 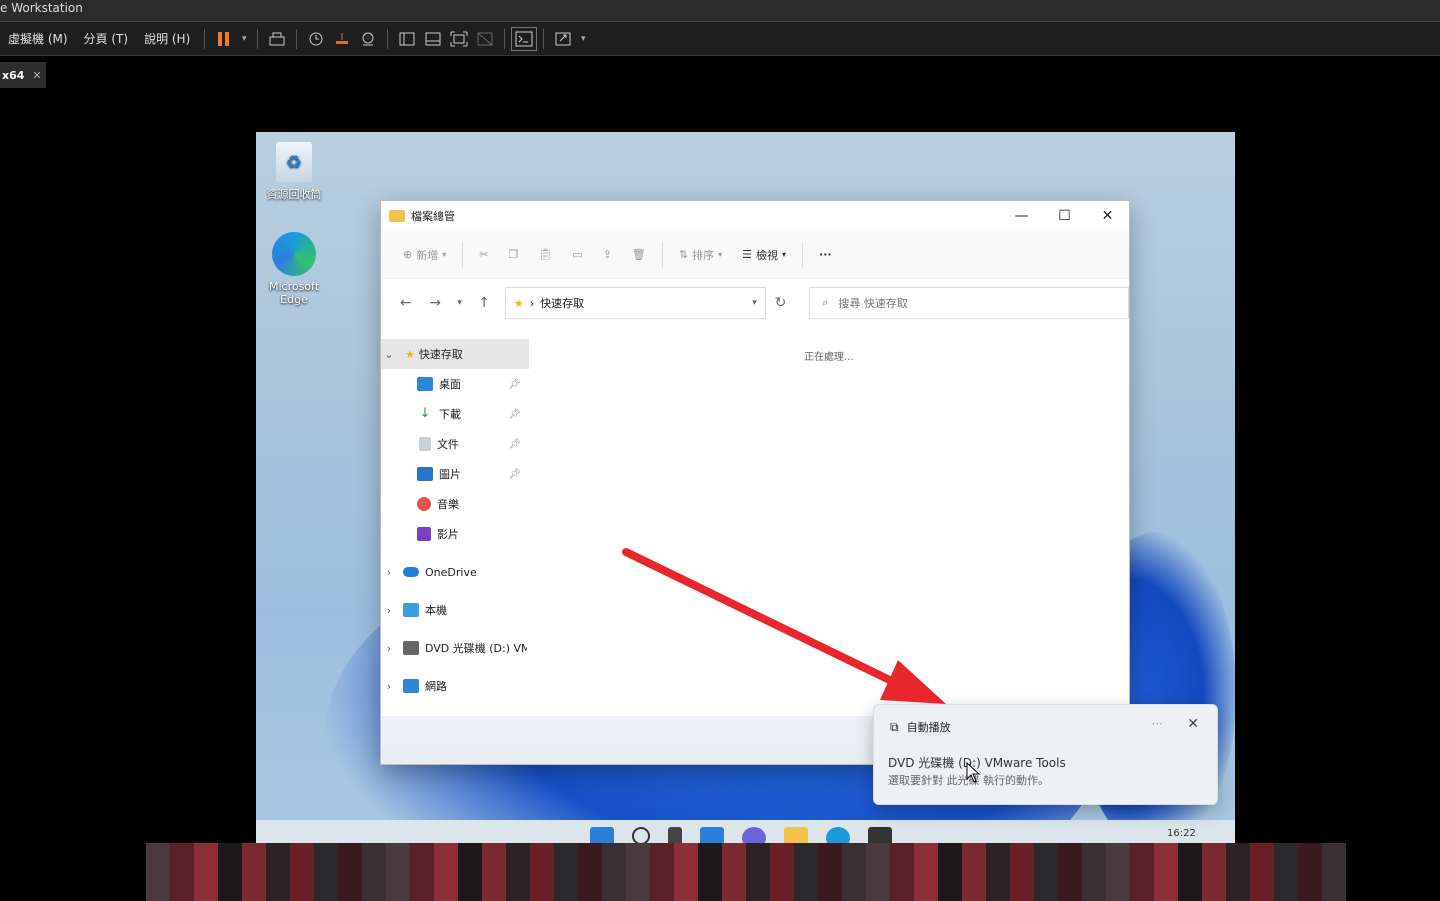 What do you see at coordinates (424, 255) in the screenshot?
I see `new-button: ⊕ 新增 ▾` at bounding box center [424, 255].